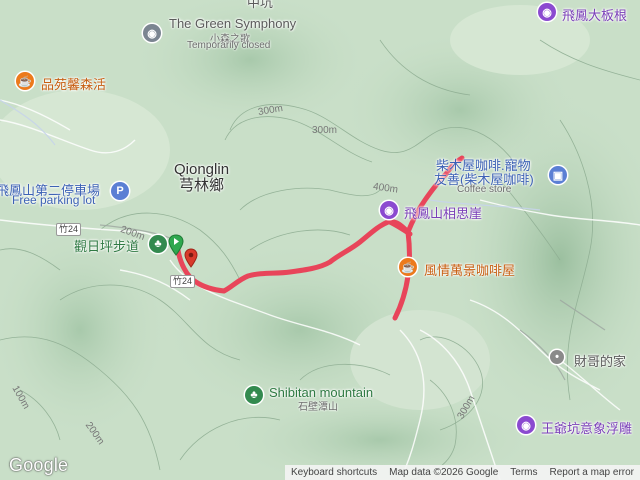 The width and height of the screenshot is (640, 480). Describe the element at coordinates (191, 260) in the screenshot. I see `end-marker` at that location.